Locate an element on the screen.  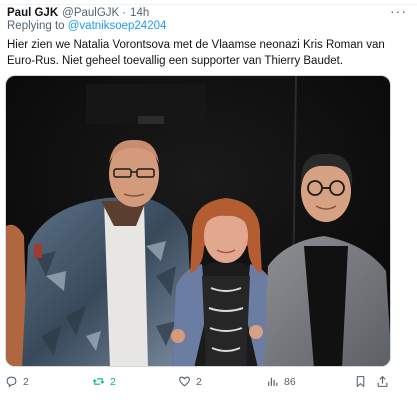
like-count: 2 is located at coordinates (199, 381).